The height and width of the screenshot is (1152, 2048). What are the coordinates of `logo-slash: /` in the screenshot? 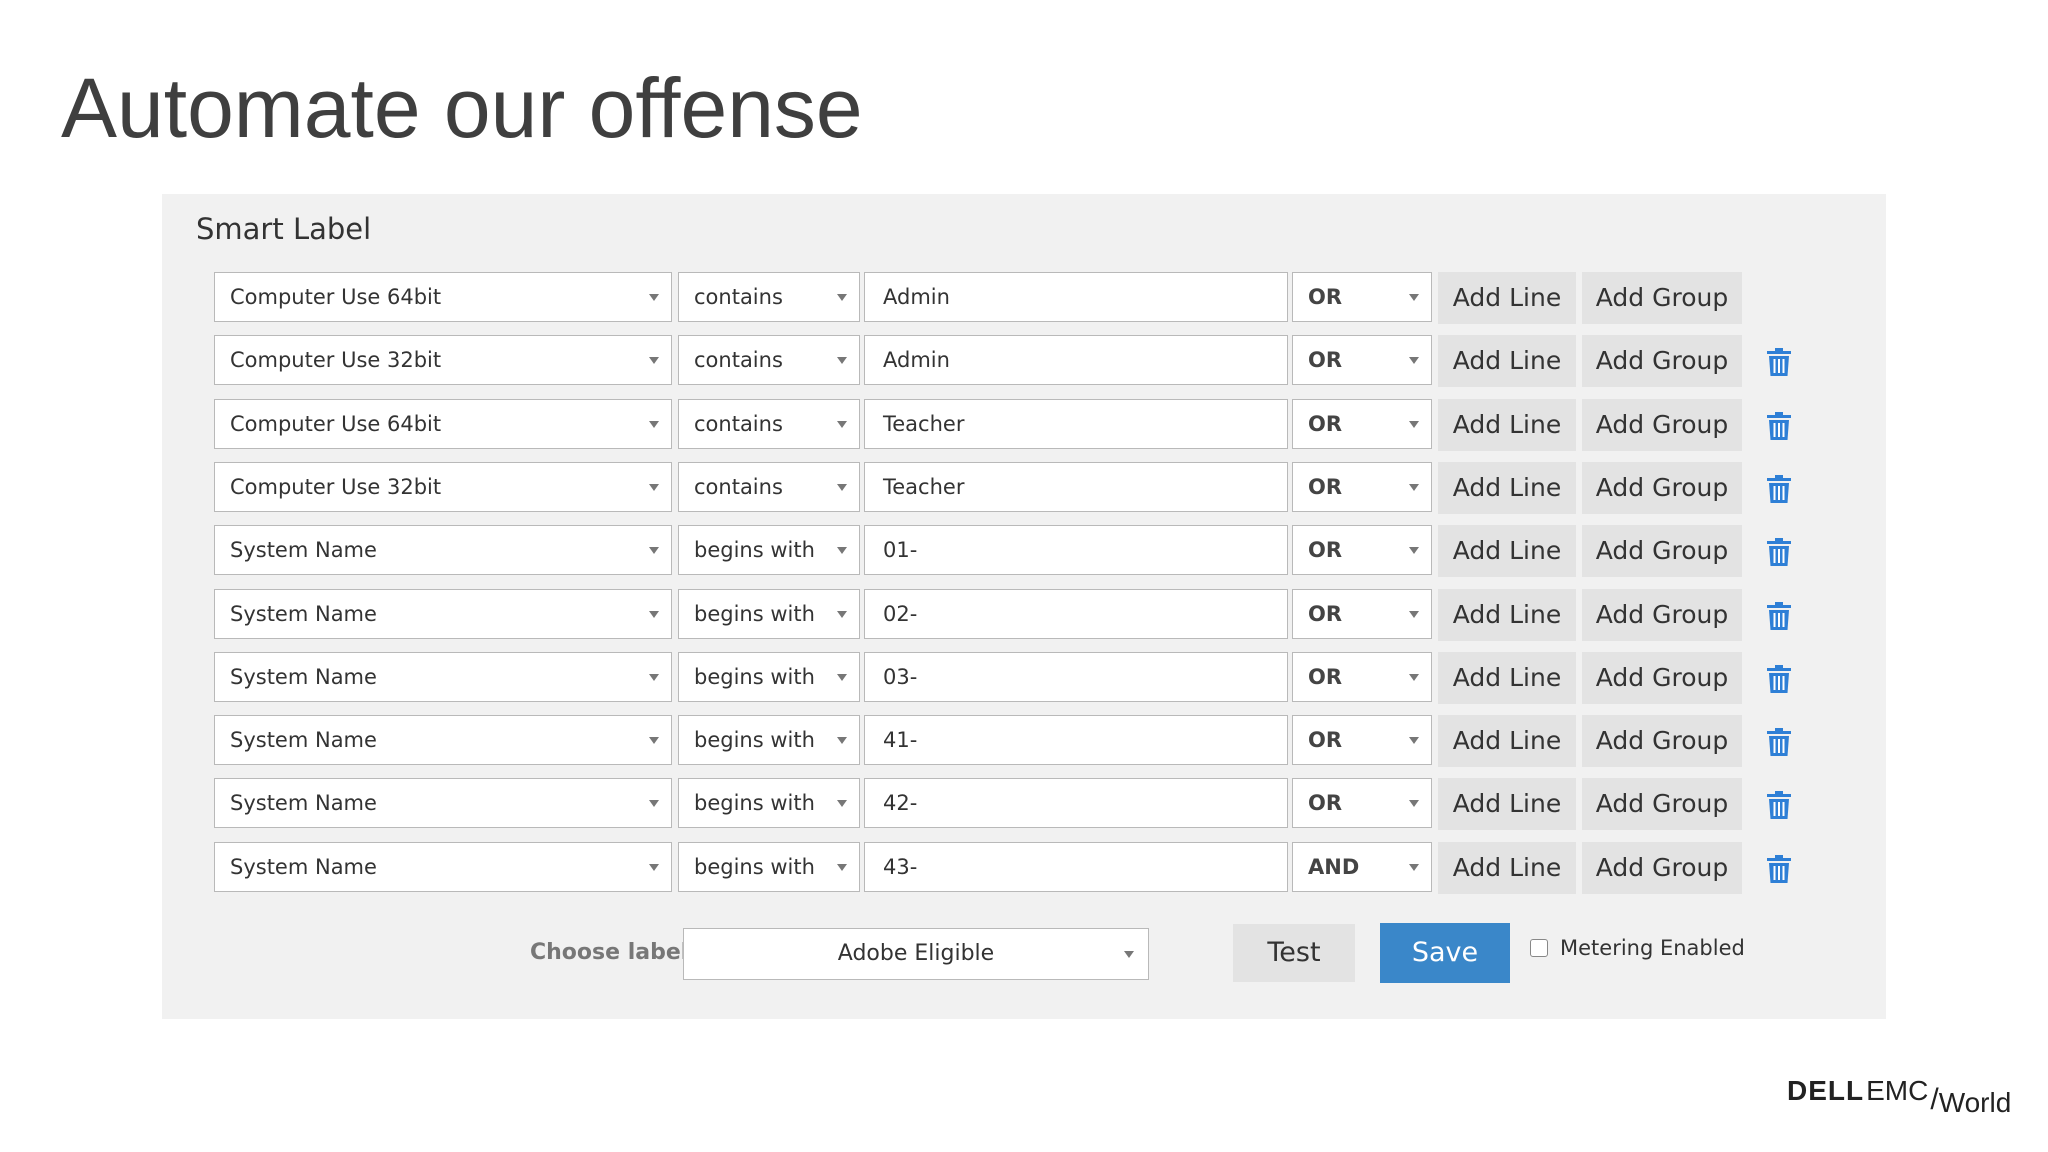 It's located at (1934, 1099).